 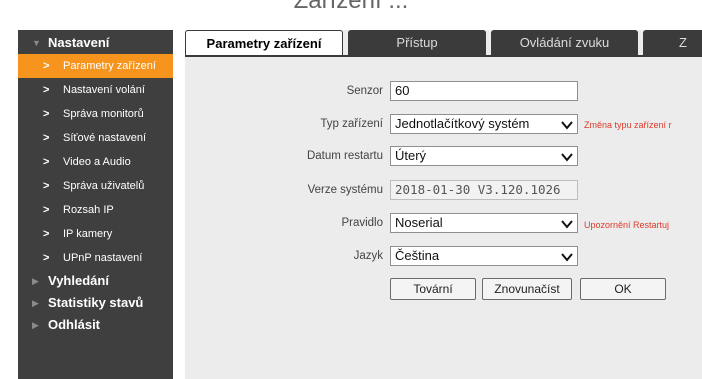 What do you see at coordinates (364, 91) in the screenshot?
I see `sensor-label: Senzor` at bounding box center [364, 91].